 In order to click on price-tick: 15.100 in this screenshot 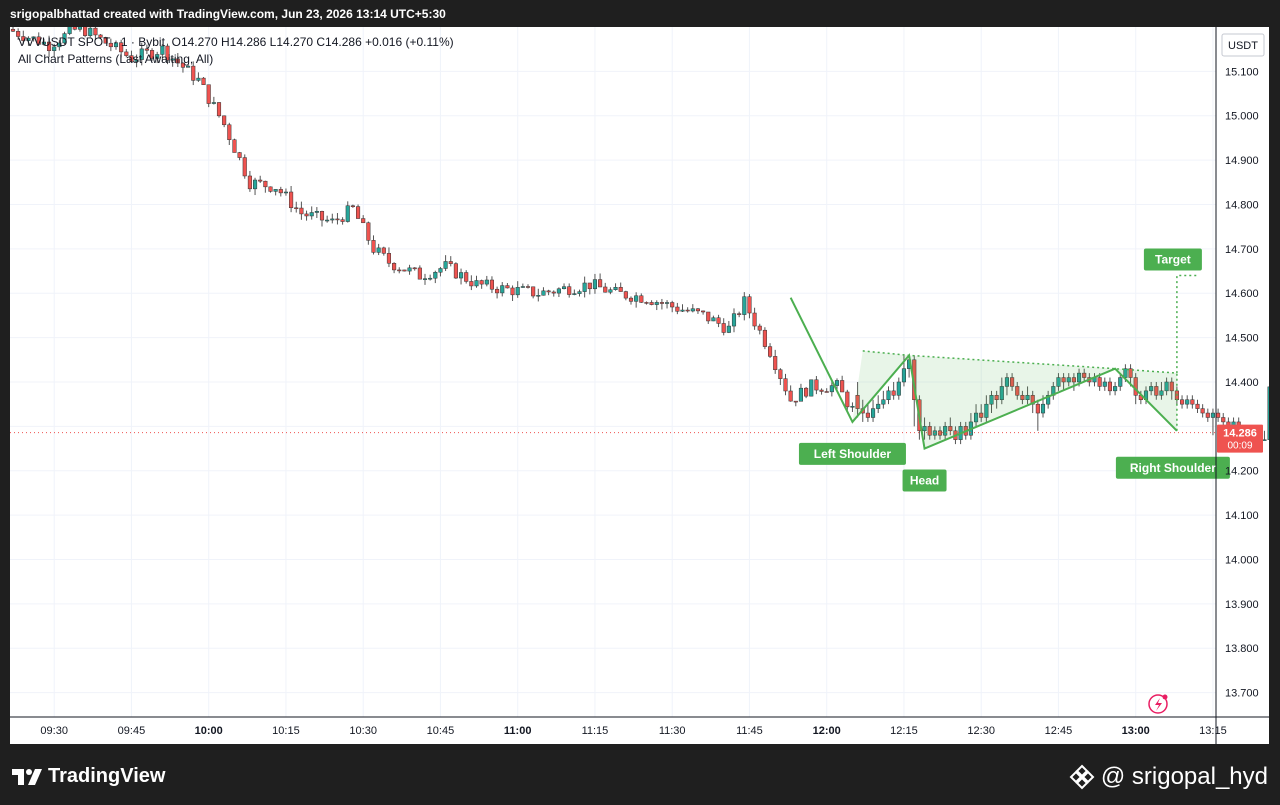, I will do `click(1242, 72)`.